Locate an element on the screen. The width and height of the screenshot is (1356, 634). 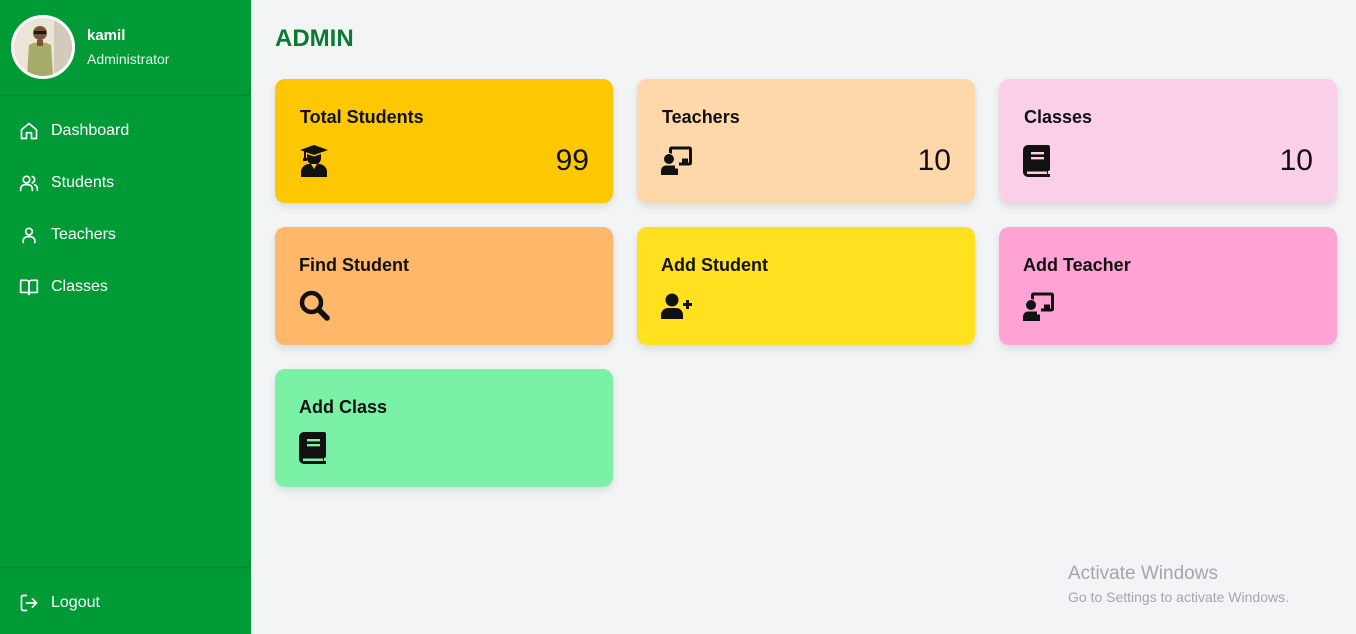
sidebar-item-teachers: Teachers is located at coordinates (67, 235).